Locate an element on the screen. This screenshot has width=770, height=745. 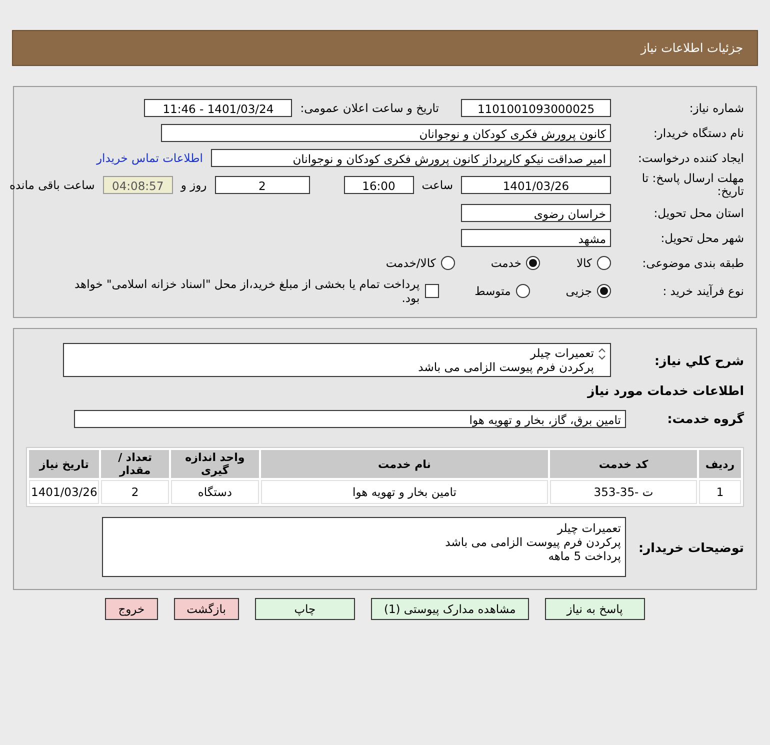
deadline-time-field: 16:00 is located at coordinates (379, 185).